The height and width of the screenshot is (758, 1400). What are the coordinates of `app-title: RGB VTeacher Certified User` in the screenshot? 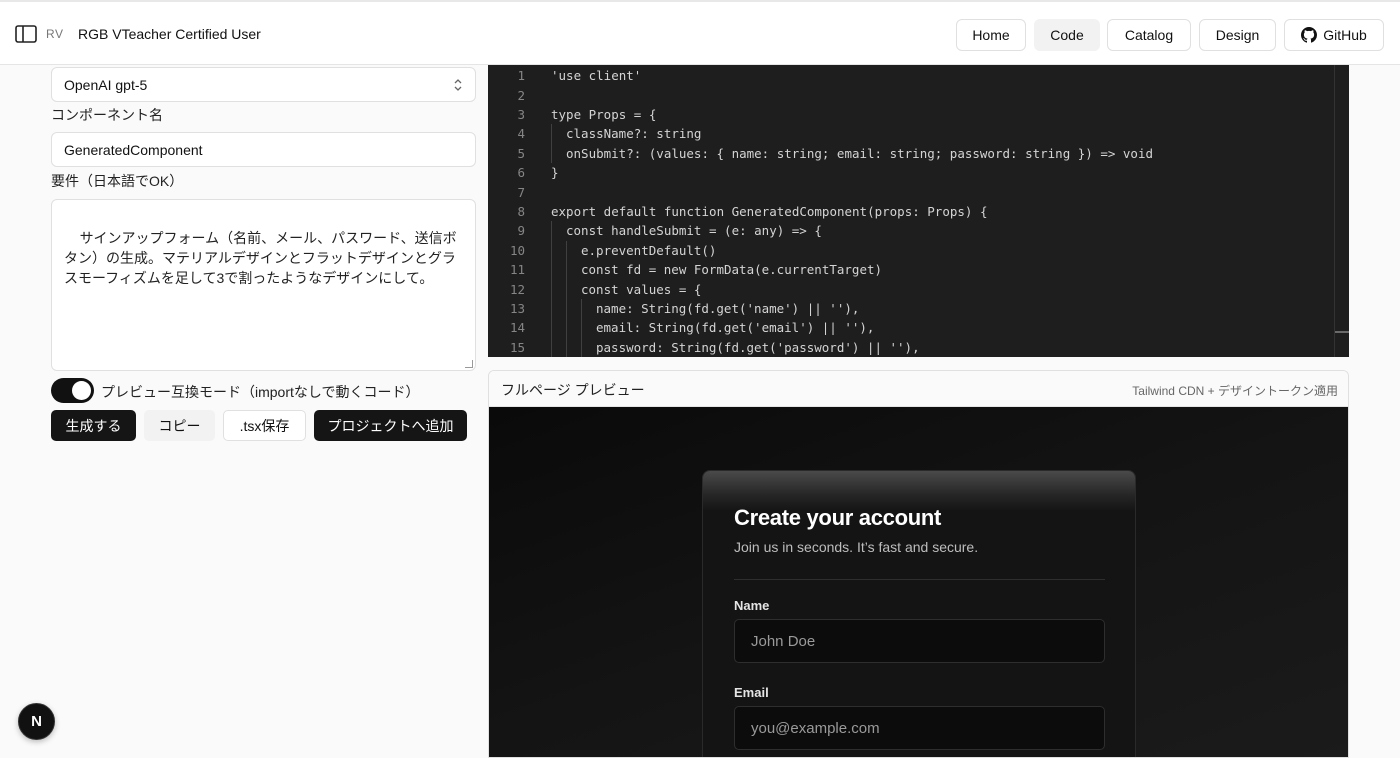 It's located at (169, 34).